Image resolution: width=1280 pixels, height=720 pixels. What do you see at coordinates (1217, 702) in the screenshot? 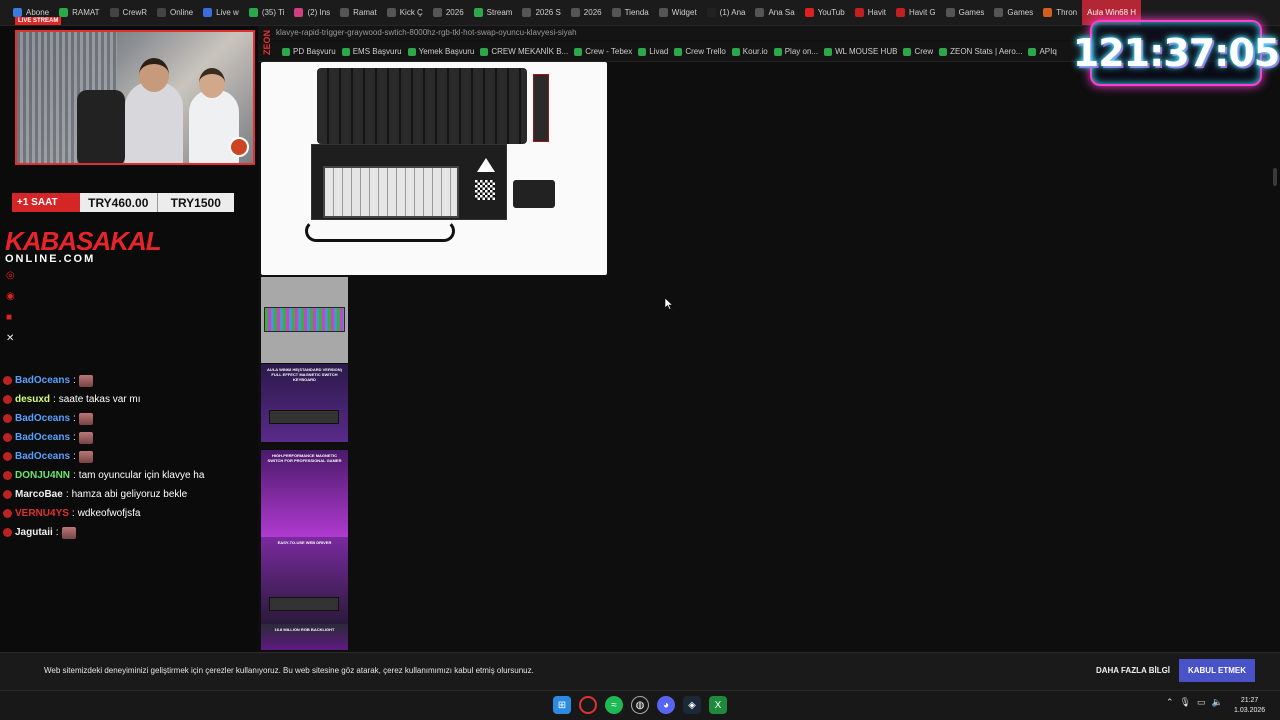
I see `speaker-icon: 🔈` at bounding box center [1217, 702].